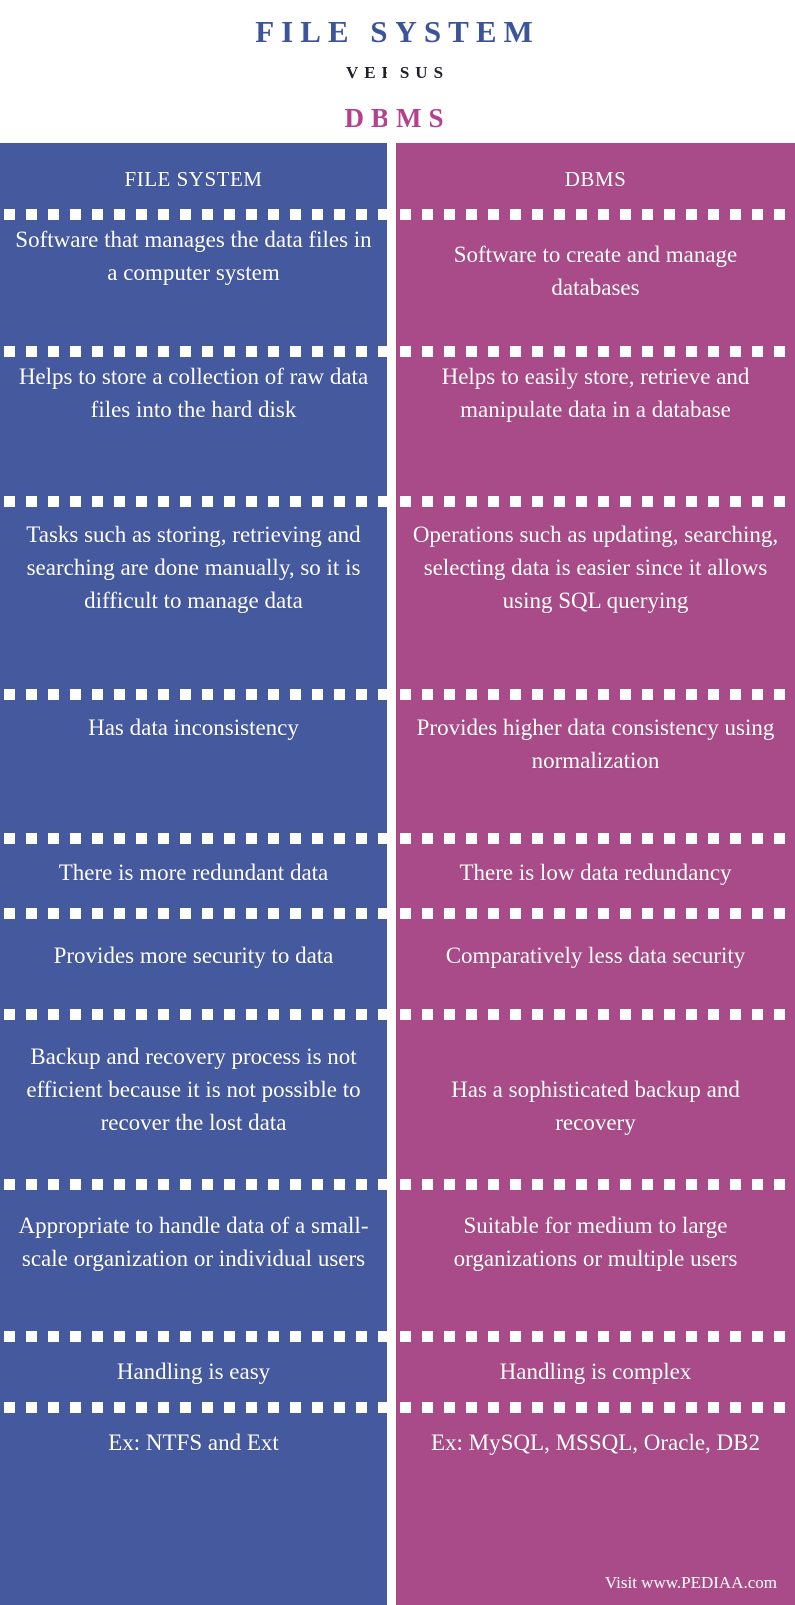  Describe the element at coordinates (397, 118) in the screenshot. I see `page-title-subject: DBMS` at that location.